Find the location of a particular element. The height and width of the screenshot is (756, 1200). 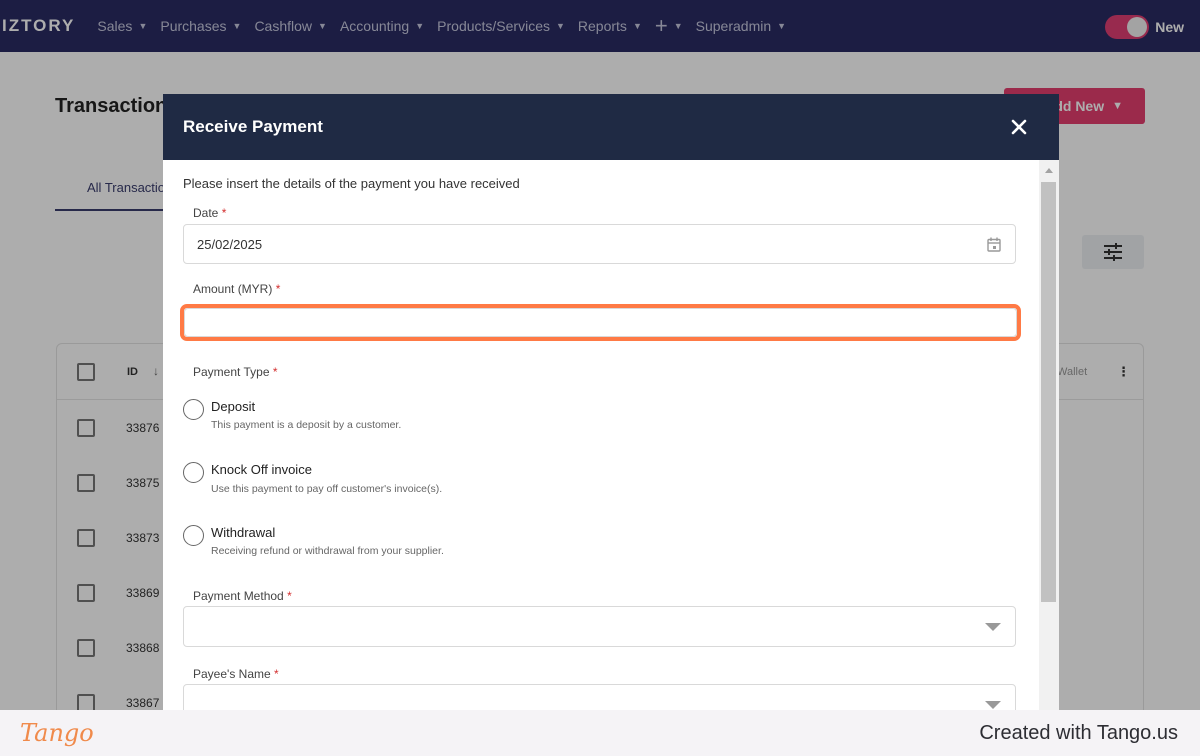

close-icon is located at coordinates (1019, 127).